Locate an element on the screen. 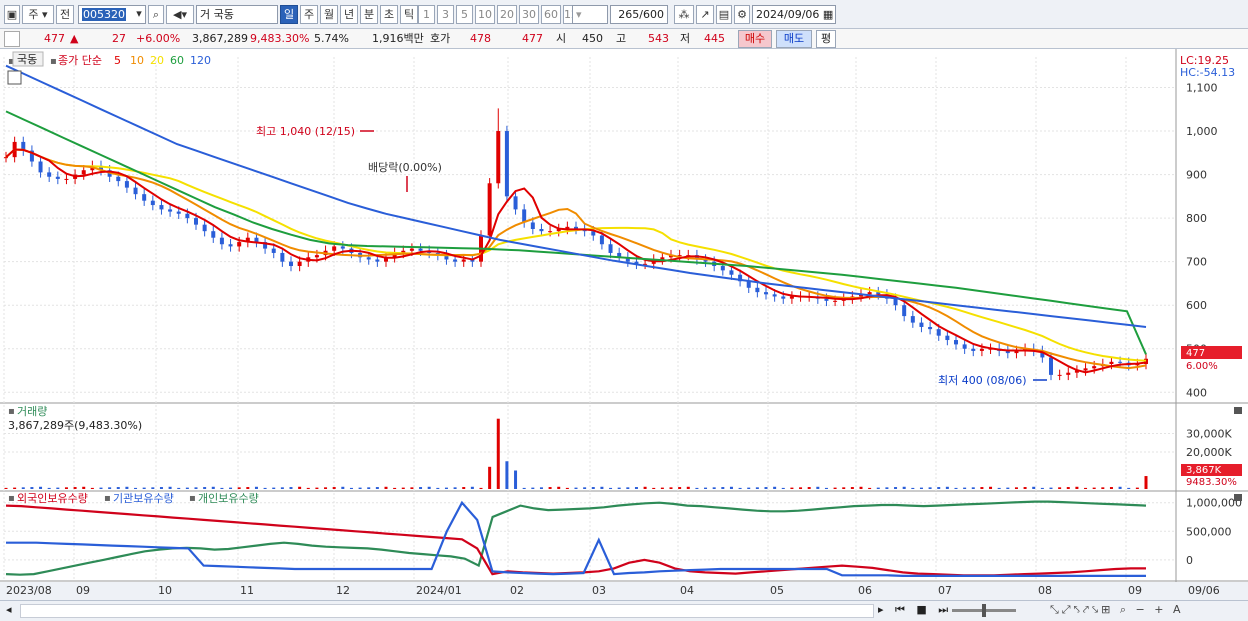  count-max: /600 is located at coordinates (651, 14).